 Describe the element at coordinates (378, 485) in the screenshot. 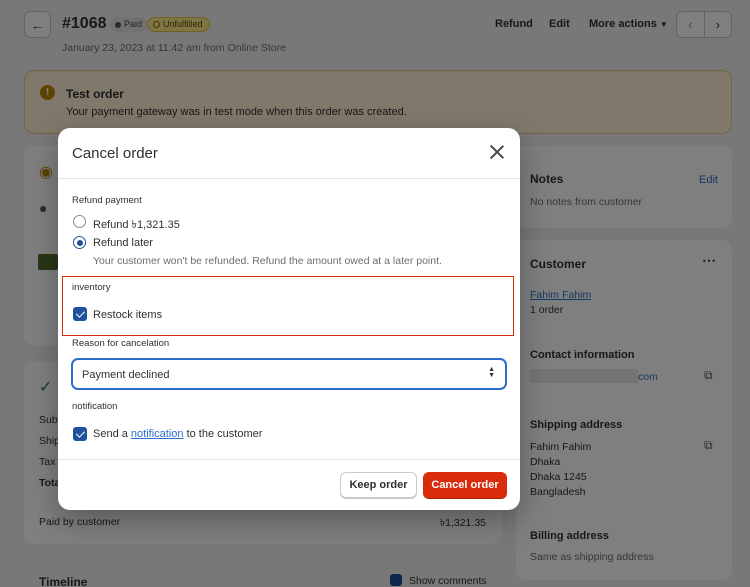

I see `keep-order-button: Keep order` at that location.